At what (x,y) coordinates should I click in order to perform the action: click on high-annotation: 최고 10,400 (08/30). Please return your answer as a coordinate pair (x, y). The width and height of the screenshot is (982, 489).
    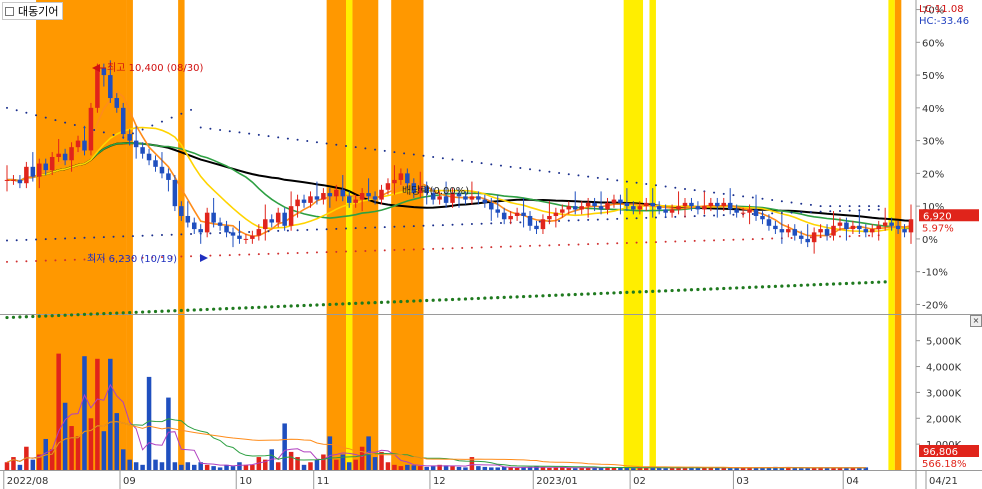
    Looking at the image, I should click on (147, 68).